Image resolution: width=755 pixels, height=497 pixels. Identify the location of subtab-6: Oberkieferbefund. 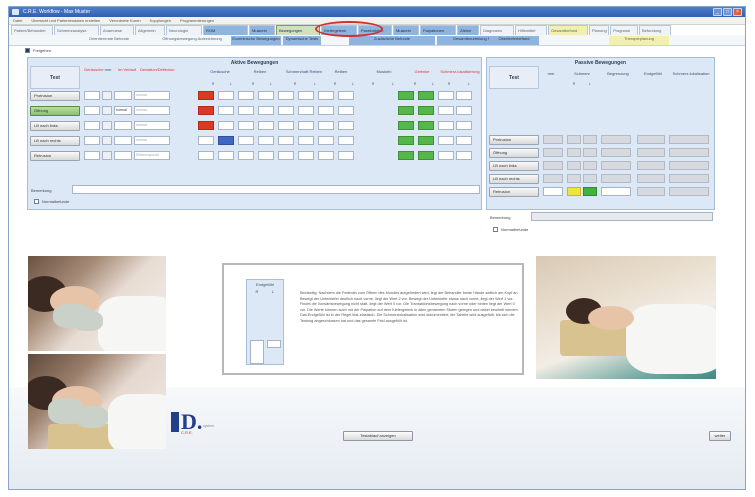
(514, 40).